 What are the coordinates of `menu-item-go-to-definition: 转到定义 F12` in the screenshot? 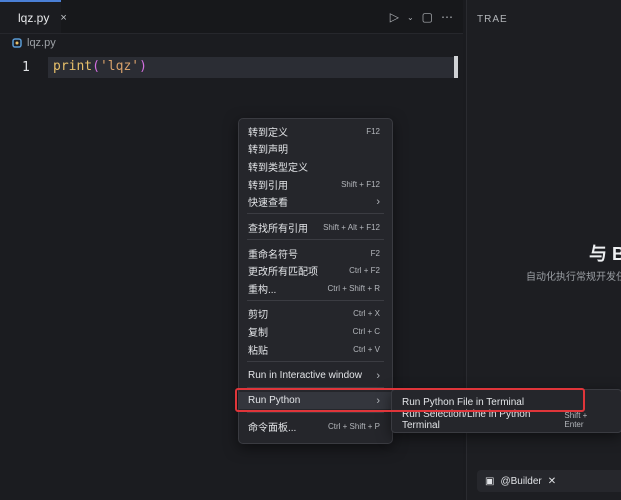 It's located at (315, 131).